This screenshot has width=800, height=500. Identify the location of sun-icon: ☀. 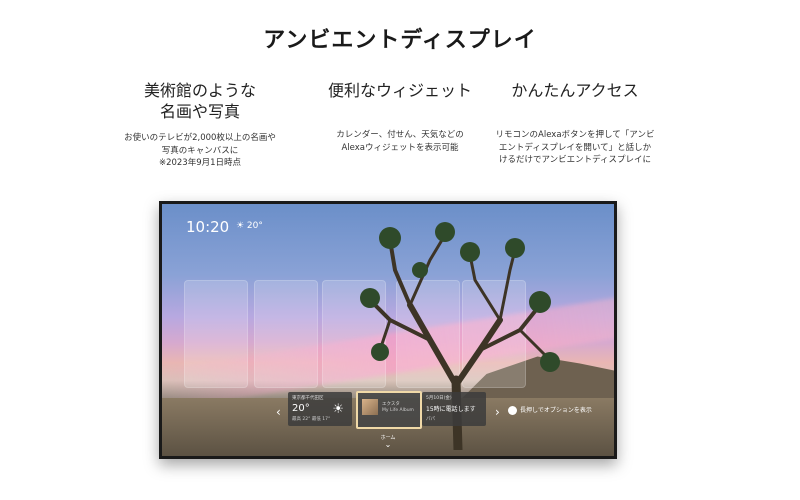
(338, 409).